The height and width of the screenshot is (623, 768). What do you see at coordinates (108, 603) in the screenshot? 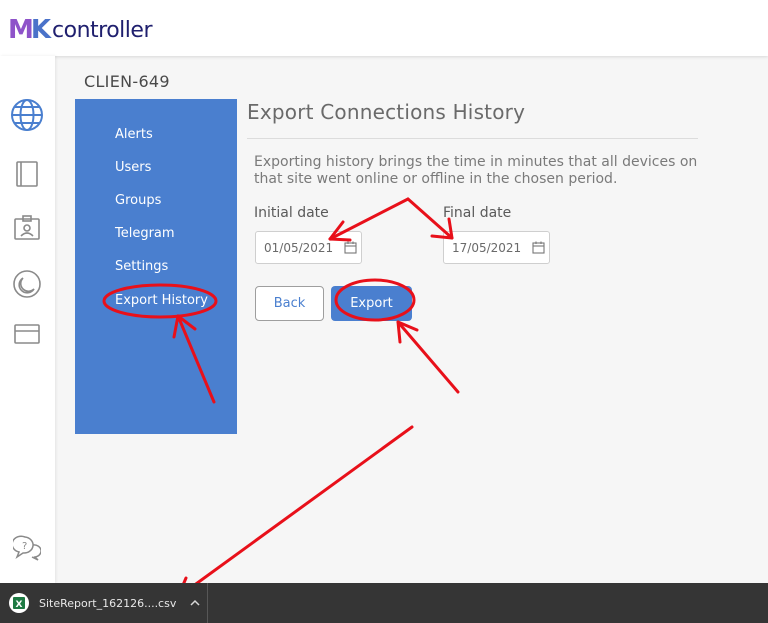
I see `download-file-name: SiteReport_162126....csv` at bounding box center [108, 603].